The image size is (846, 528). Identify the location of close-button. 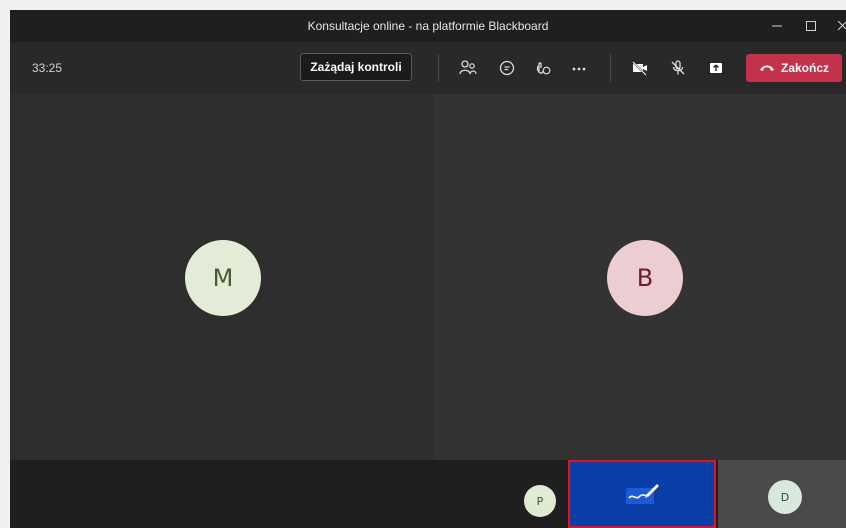
(837, 26).